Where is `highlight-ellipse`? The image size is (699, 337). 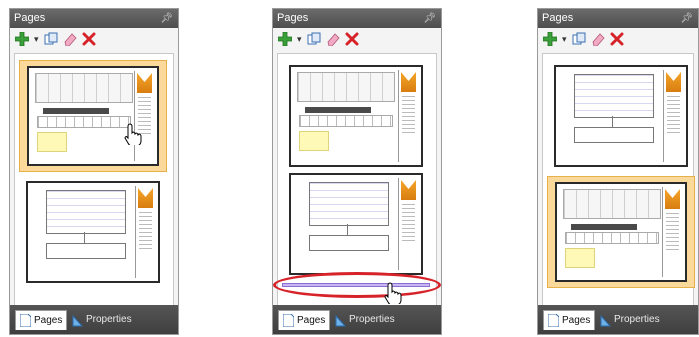
highlight-ellipse is located at coordinates (357, 285).